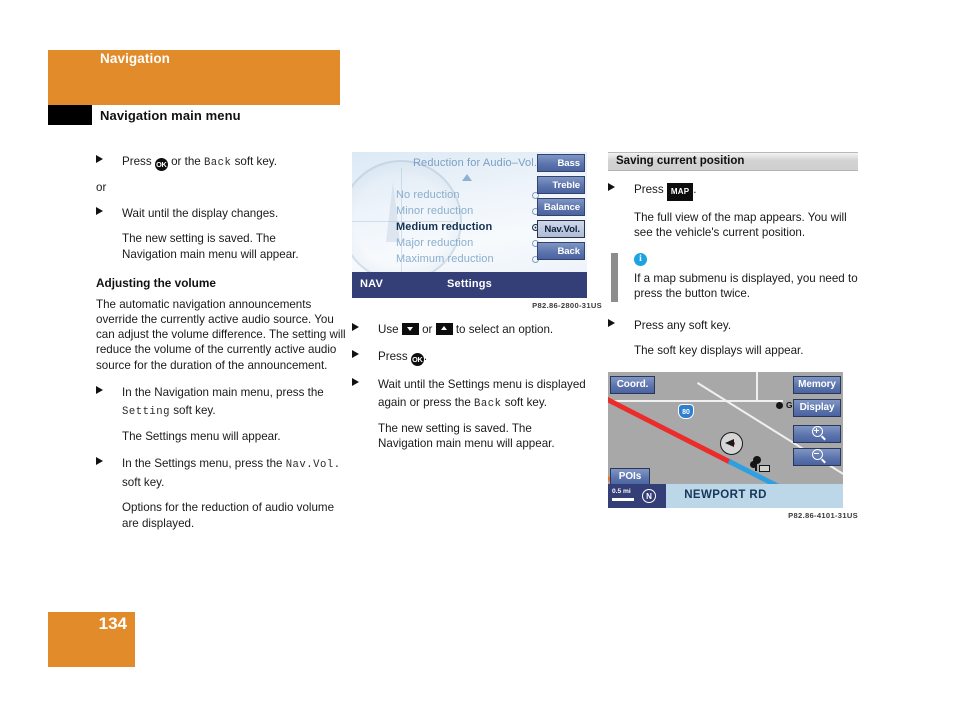  I want to click on step-text: Use or to select an option., so click(465, 329).